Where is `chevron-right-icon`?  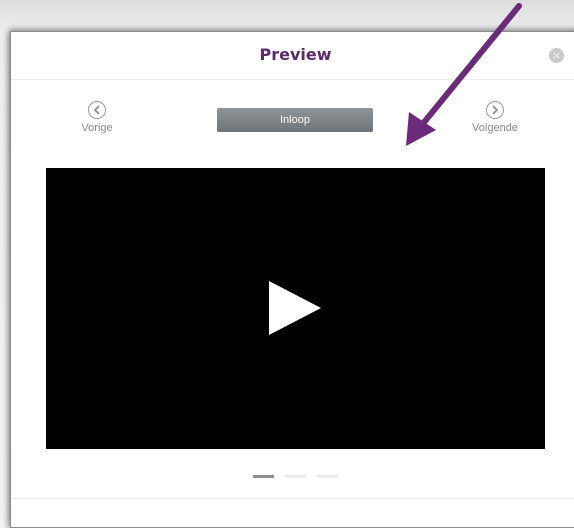 chevron-right-icon is located at coordinates (495, 110).